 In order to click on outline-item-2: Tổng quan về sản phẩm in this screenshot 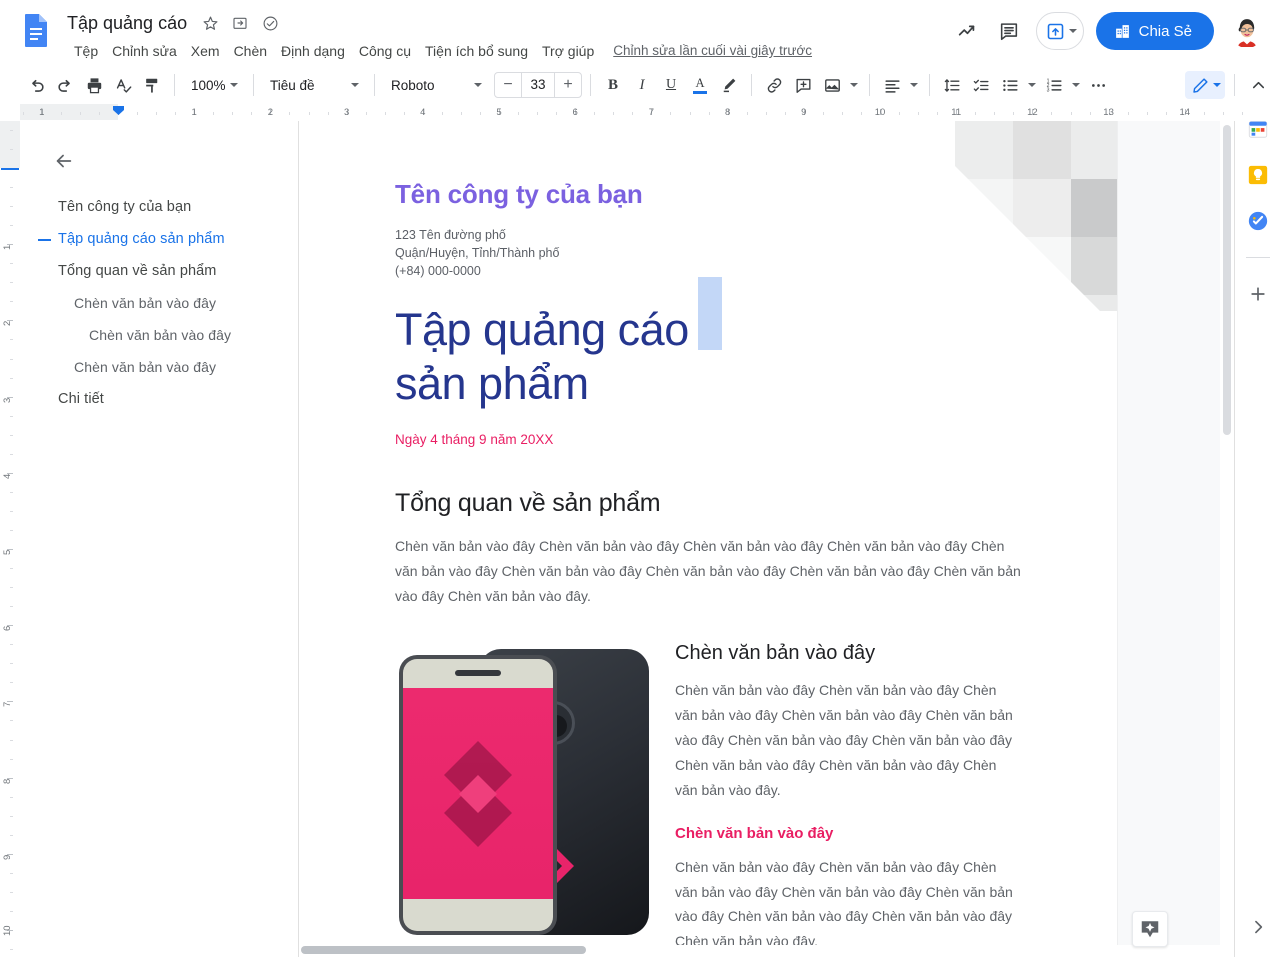, I will do `click(159, 271)`.